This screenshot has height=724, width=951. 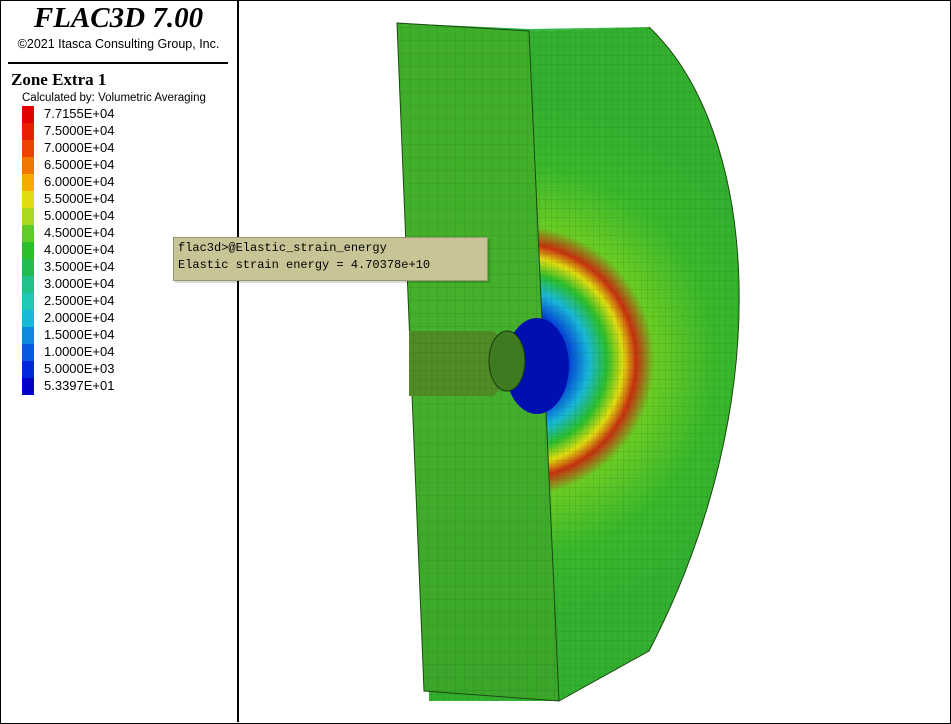 I want to click on plot-title: Zone Extra 1, so click(x=59, y=79).